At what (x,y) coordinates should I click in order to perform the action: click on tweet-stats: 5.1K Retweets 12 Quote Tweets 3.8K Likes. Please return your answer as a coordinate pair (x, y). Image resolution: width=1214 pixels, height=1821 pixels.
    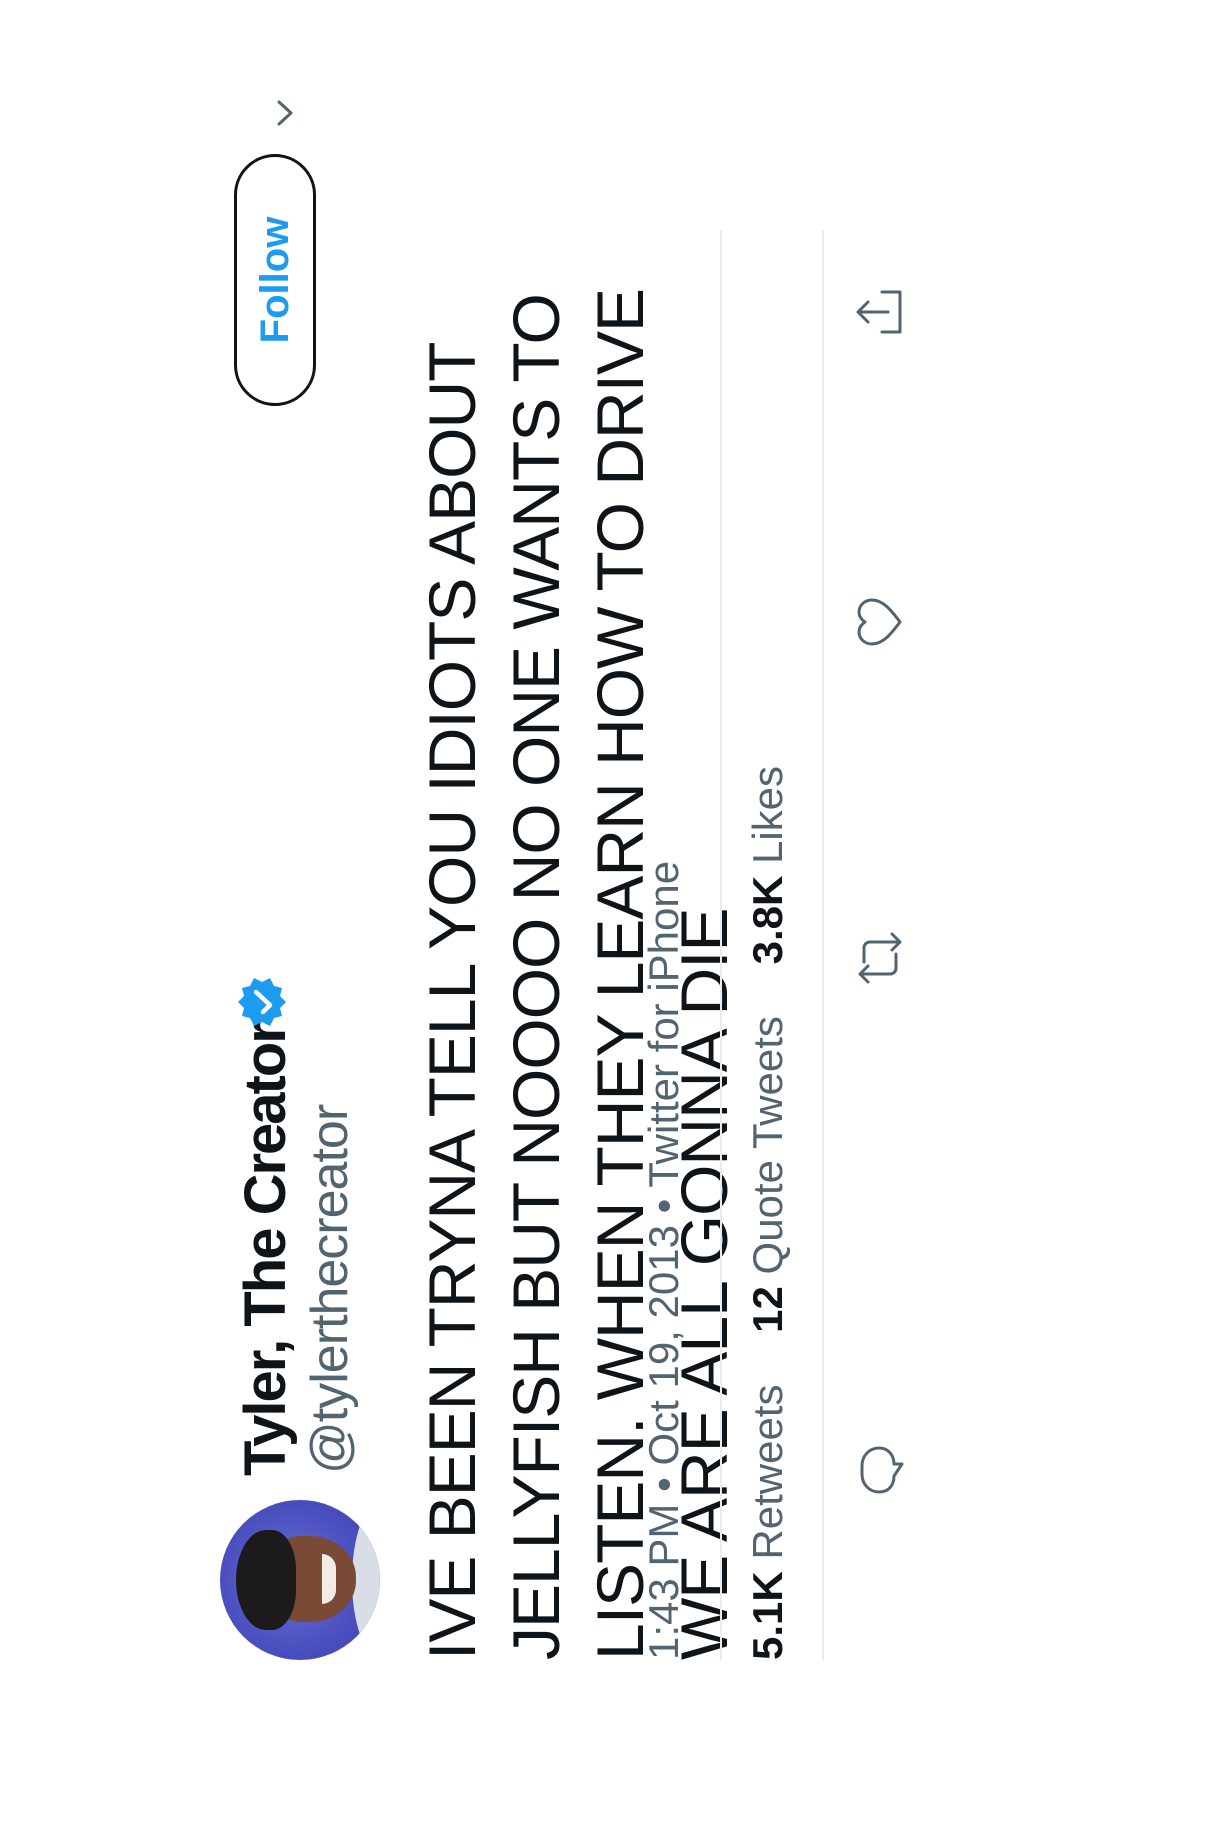
    Looking at the image, I should click on (768, 1193).